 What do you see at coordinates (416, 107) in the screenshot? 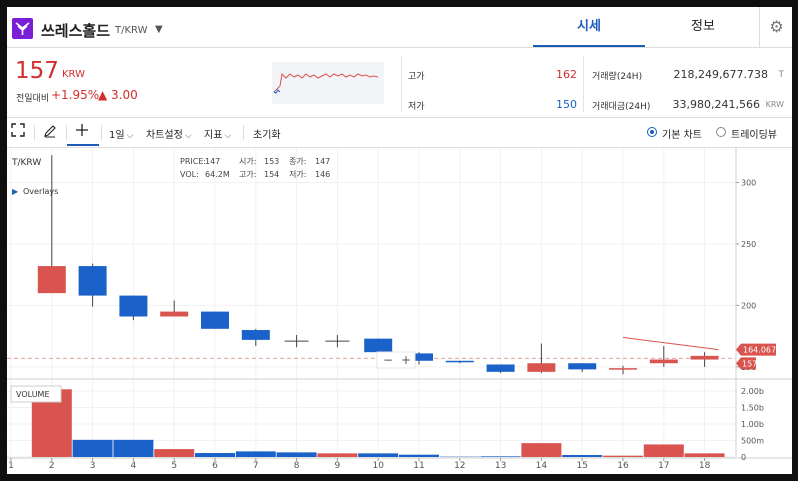
I see `low-label: 저가` at bounding box center [416, 107].